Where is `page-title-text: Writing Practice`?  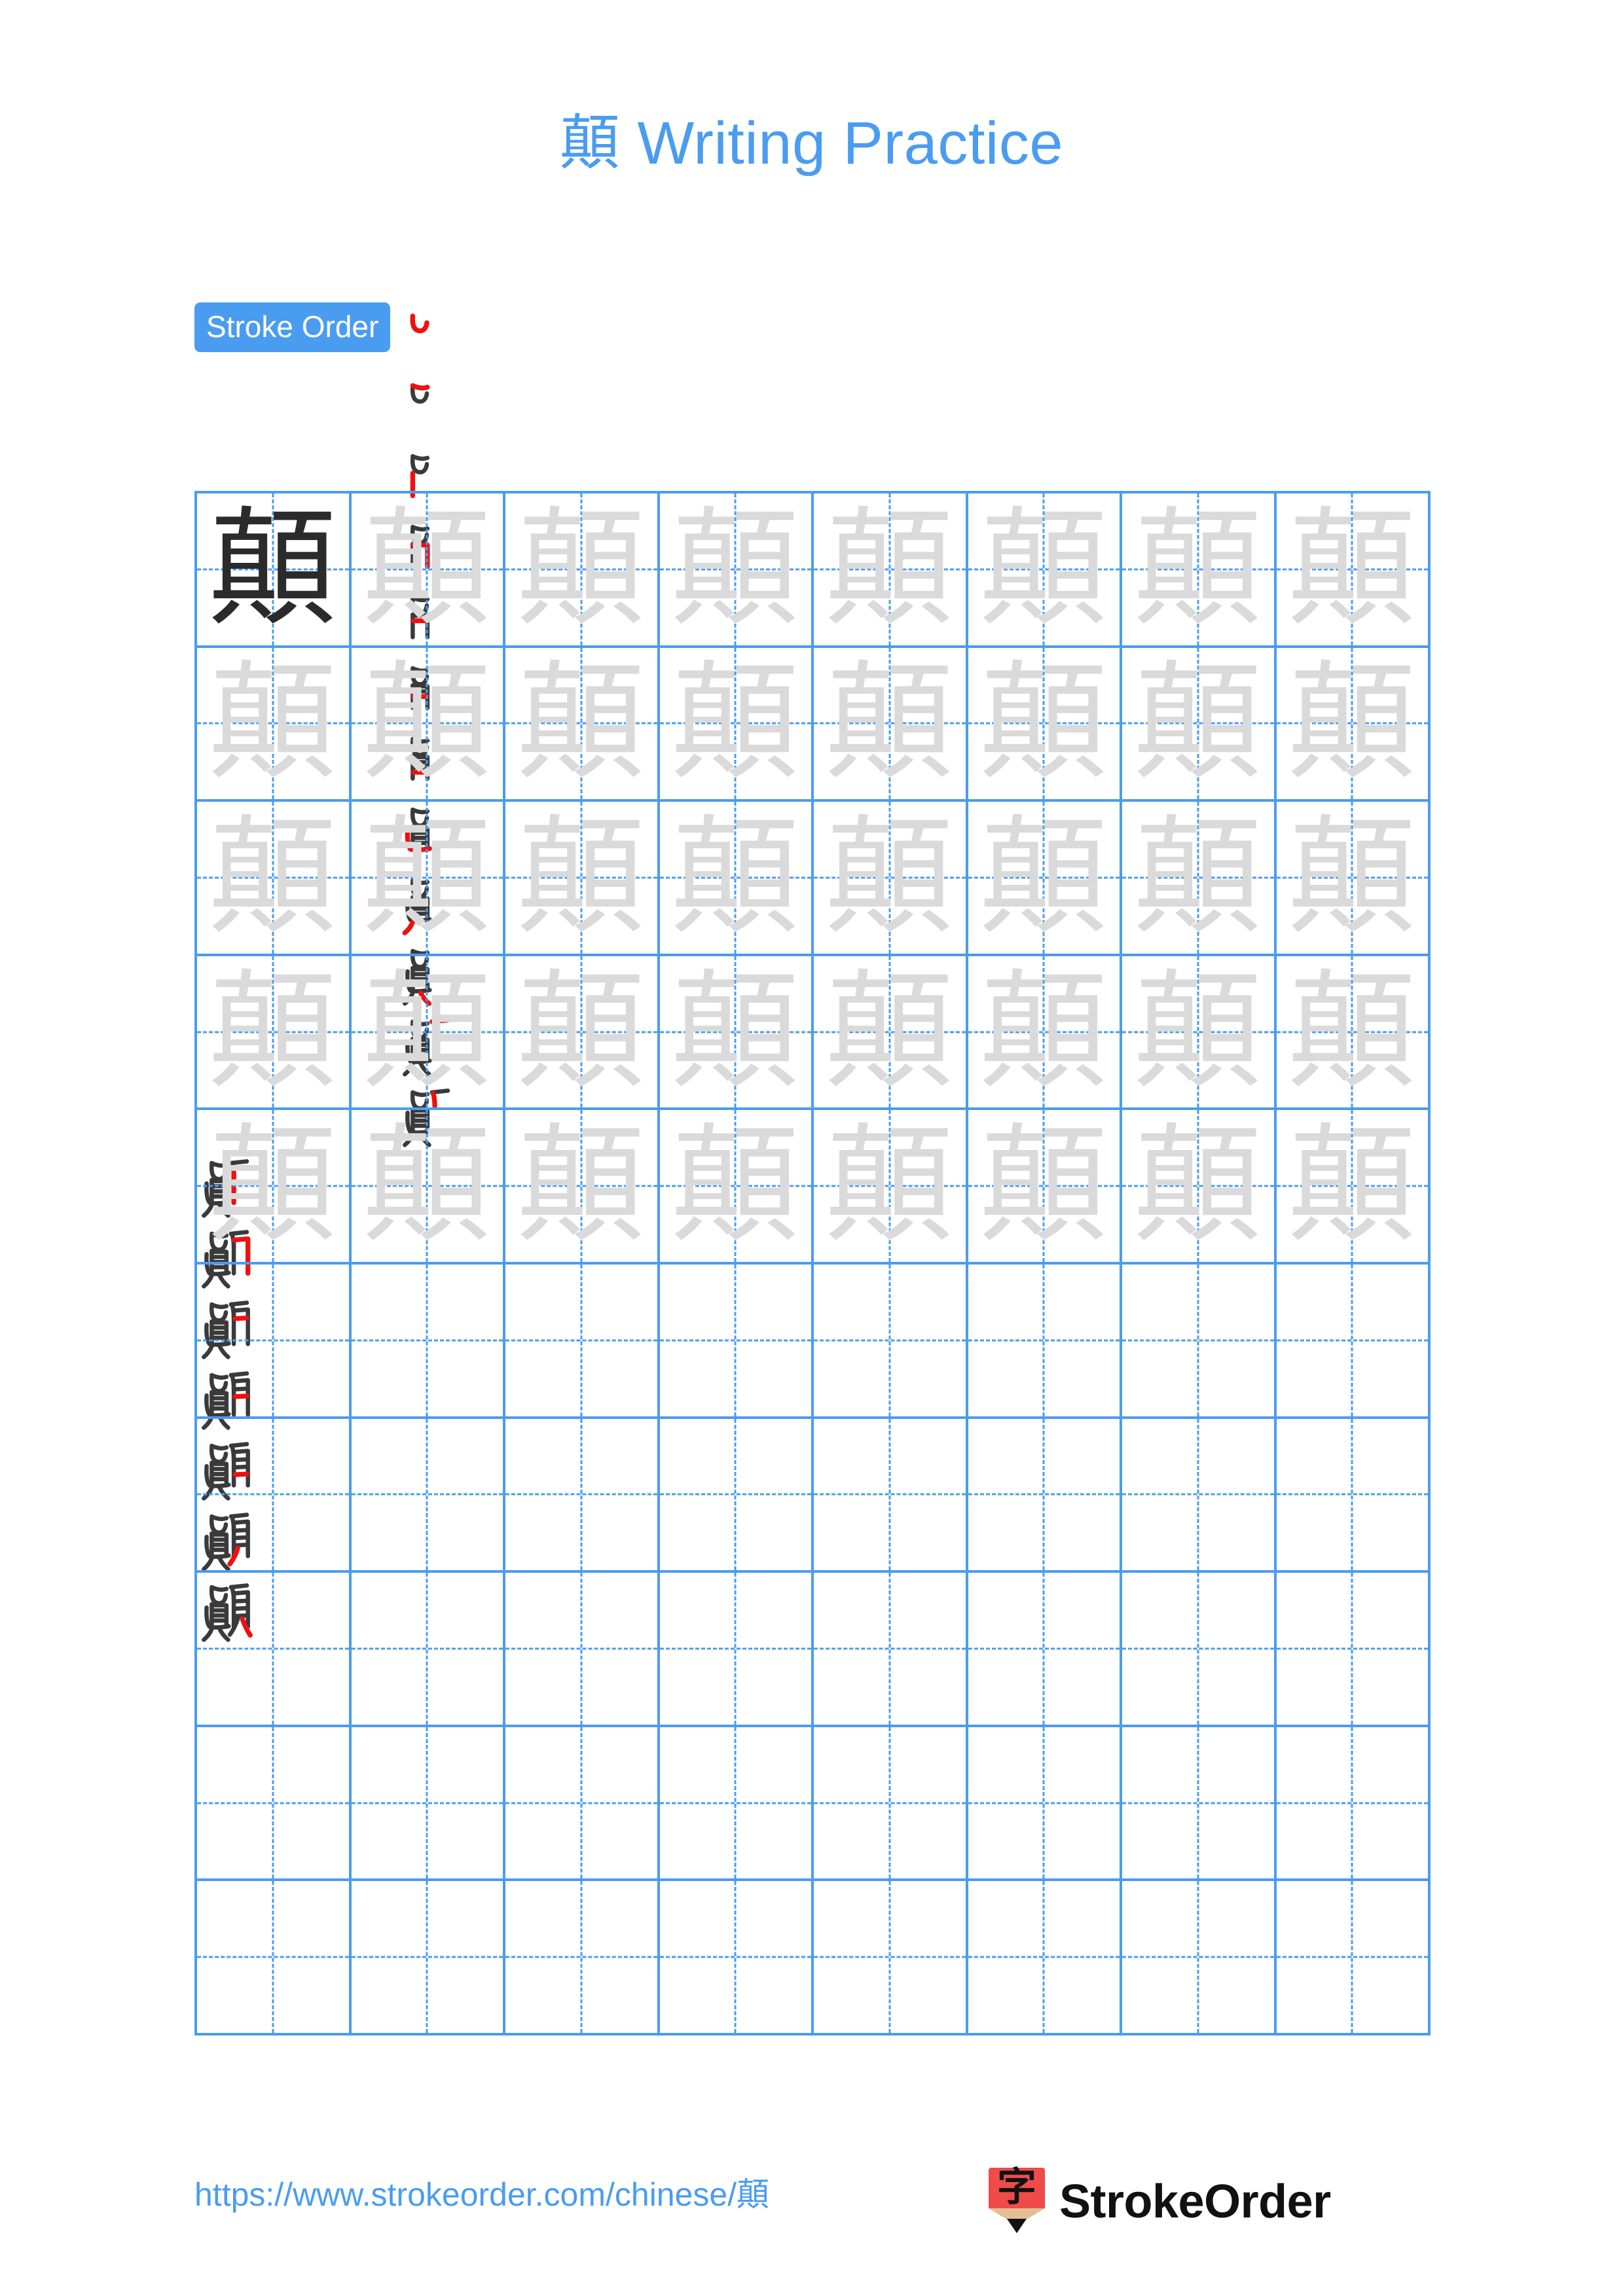 page-title-text: Writing Practice is located at coordinates (842, 143).